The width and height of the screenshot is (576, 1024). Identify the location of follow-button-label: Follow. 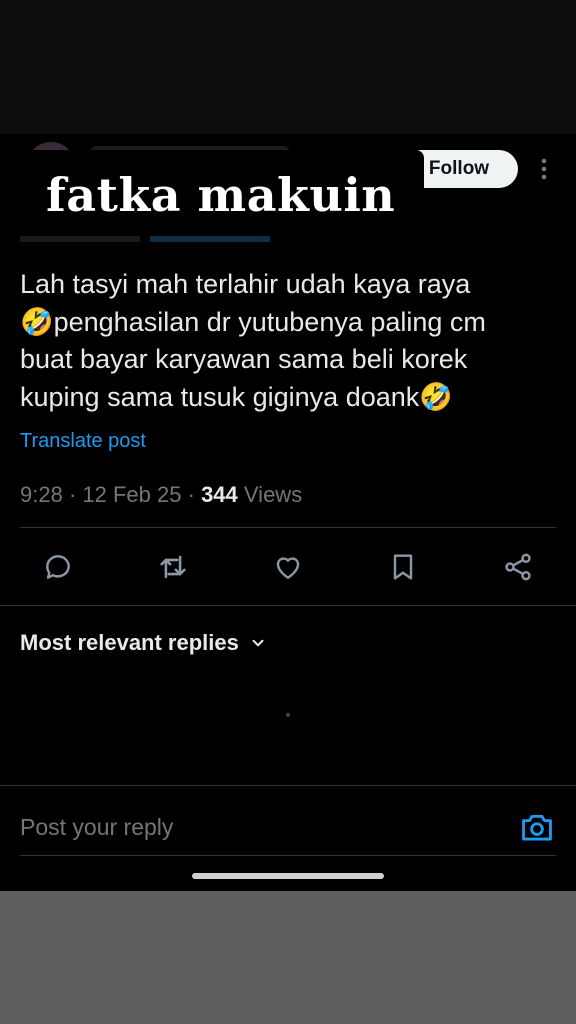
(459, 168).